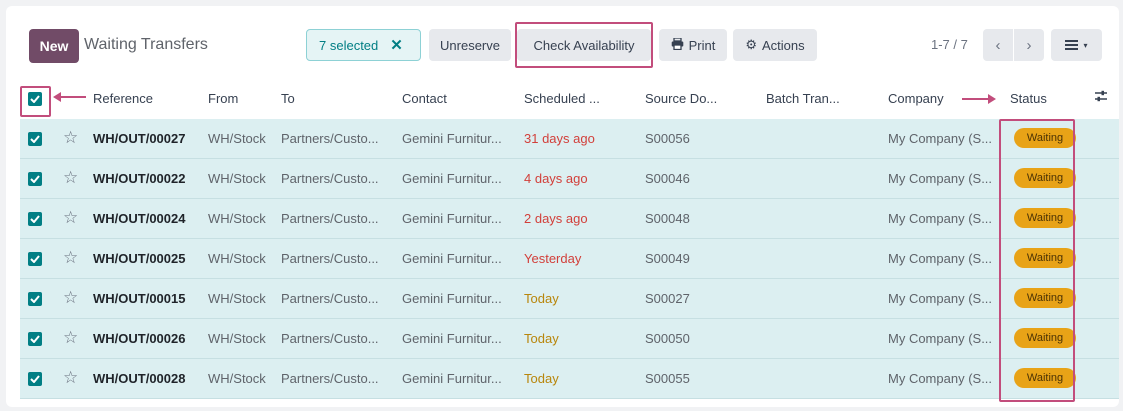  What do you see at coordinates (139, 258) in the screenshot?
I see `cell-reference: WH/OUT/00025` at bounding box center [139, 258].